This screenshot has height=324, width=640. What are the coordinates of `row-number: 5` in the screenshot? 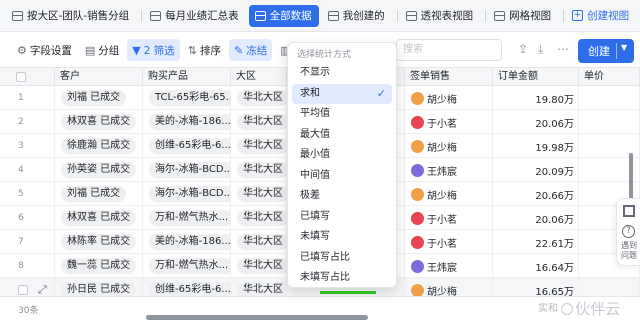 It's located at (27, 194).